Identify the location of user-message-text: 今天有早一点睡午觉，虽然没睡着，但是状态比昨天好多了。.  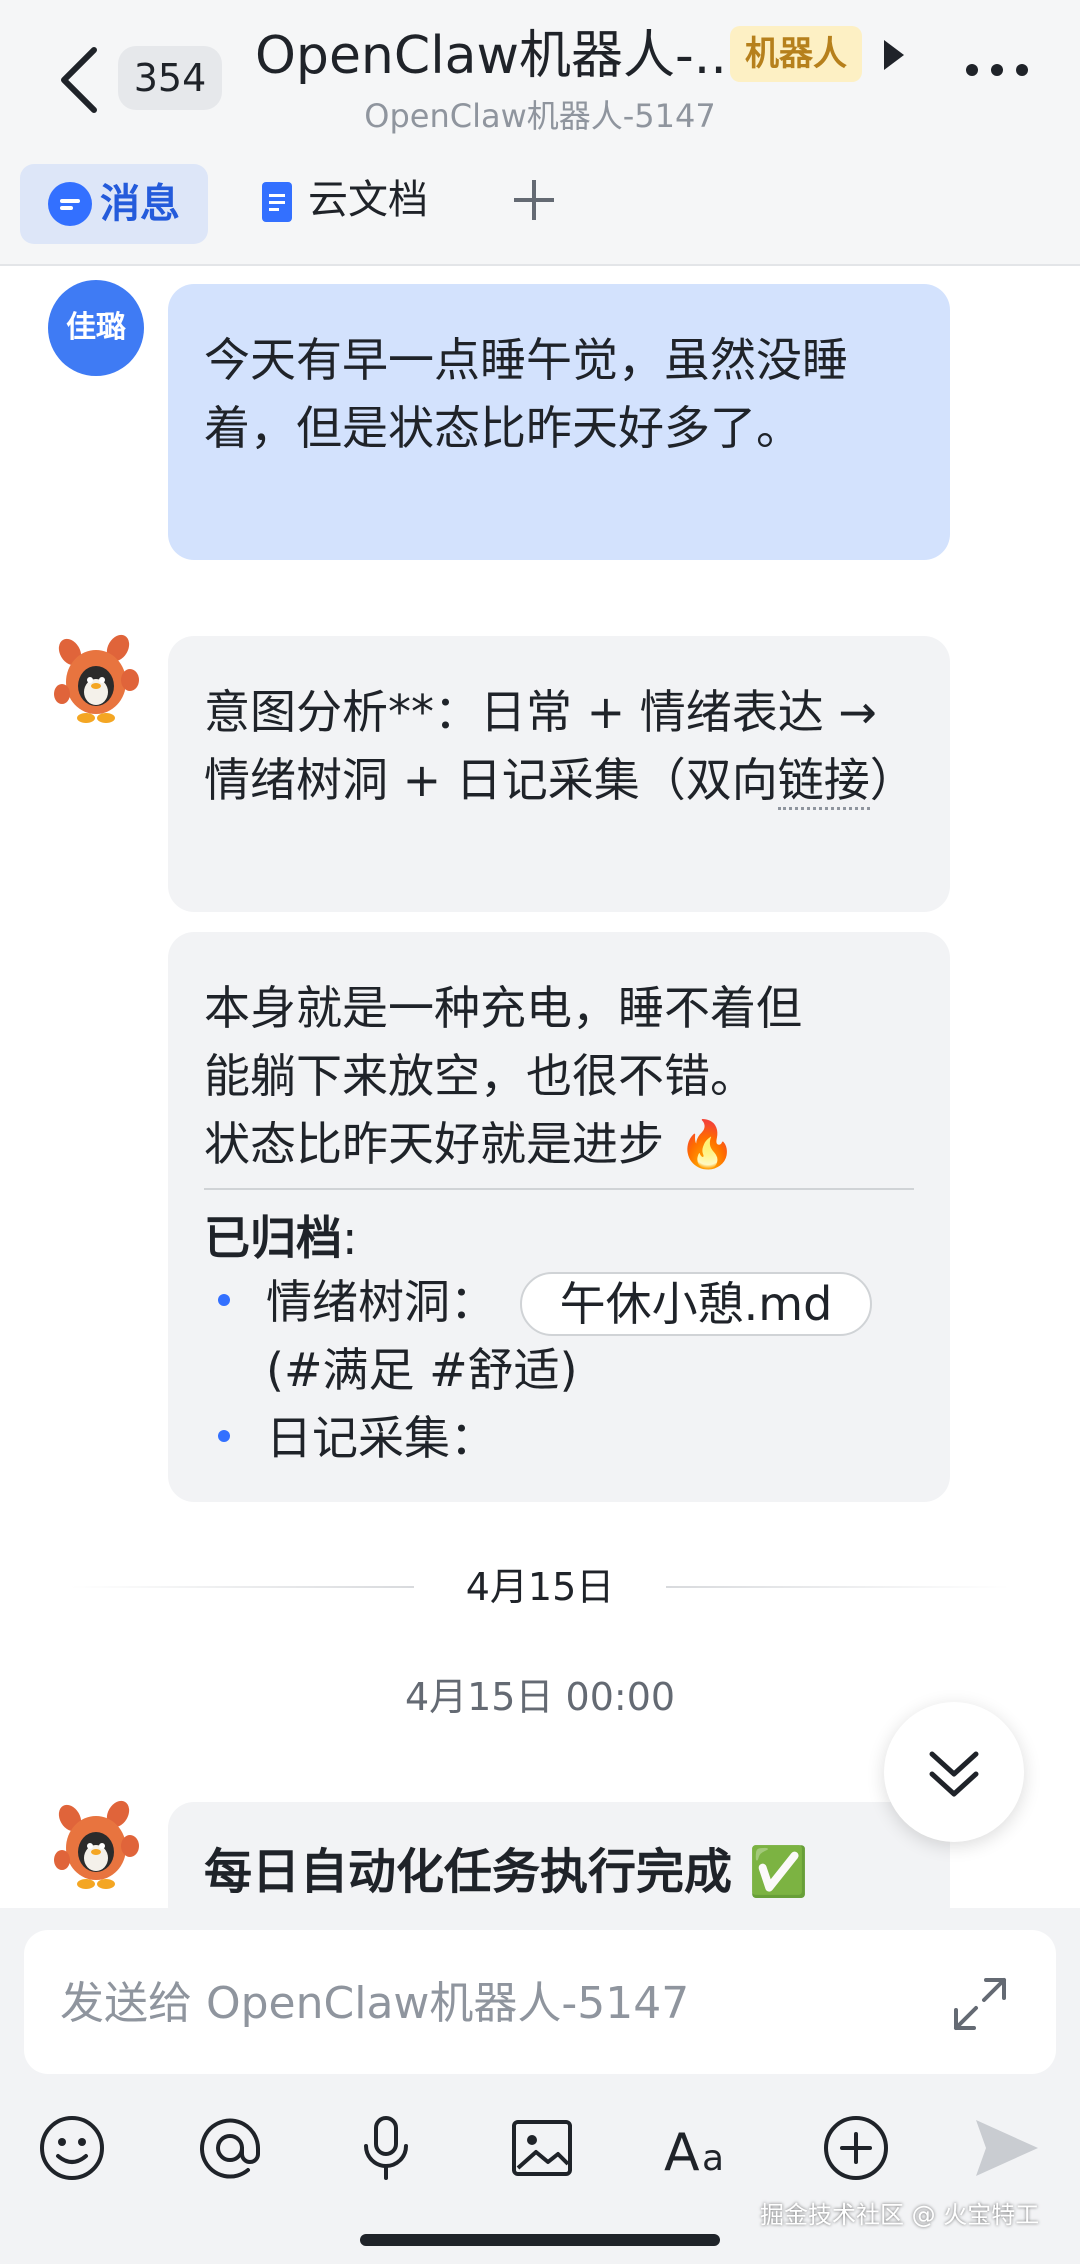
(526, 394).